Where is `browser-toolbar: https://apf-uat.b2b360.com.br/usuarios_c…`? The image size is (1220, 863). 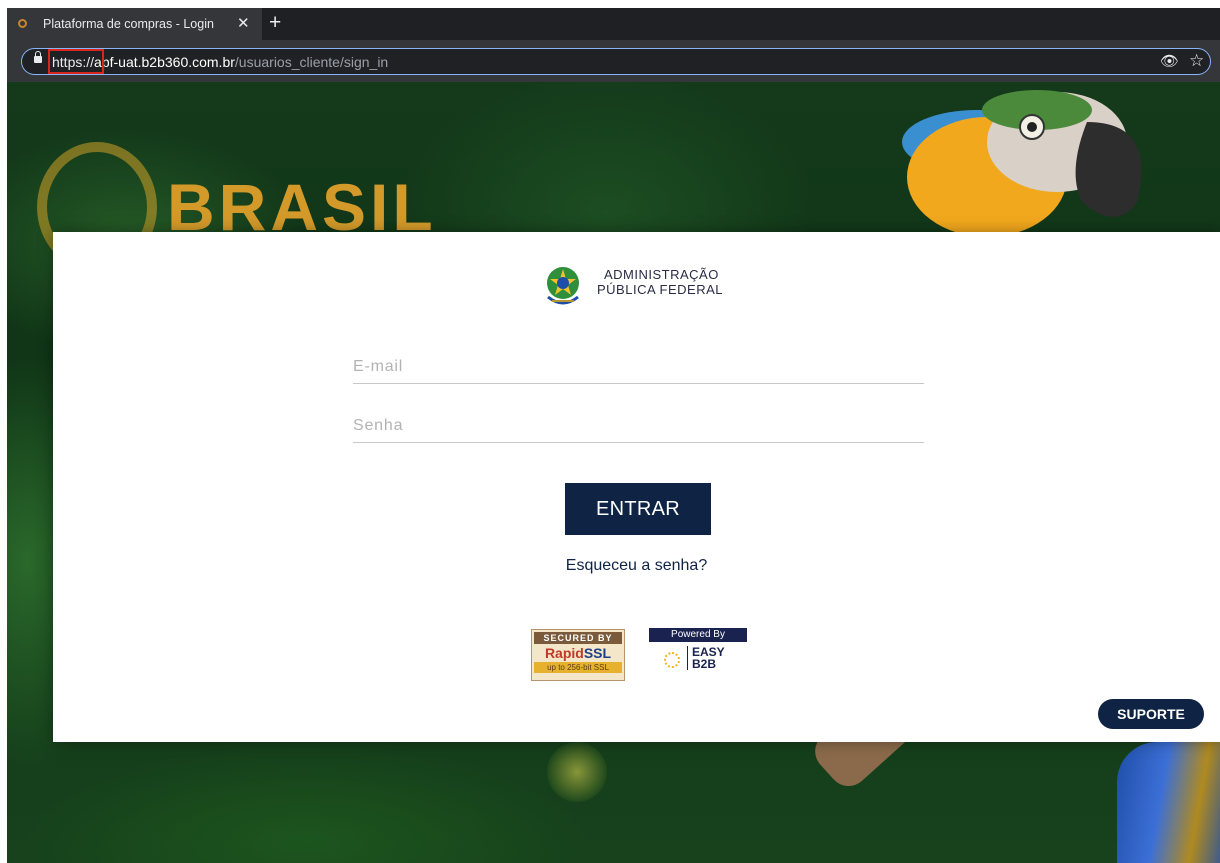
browser-toolbar: https://apf-uat.b2b360.com.br/usuarios_c… is located at coordinates (613, 61).